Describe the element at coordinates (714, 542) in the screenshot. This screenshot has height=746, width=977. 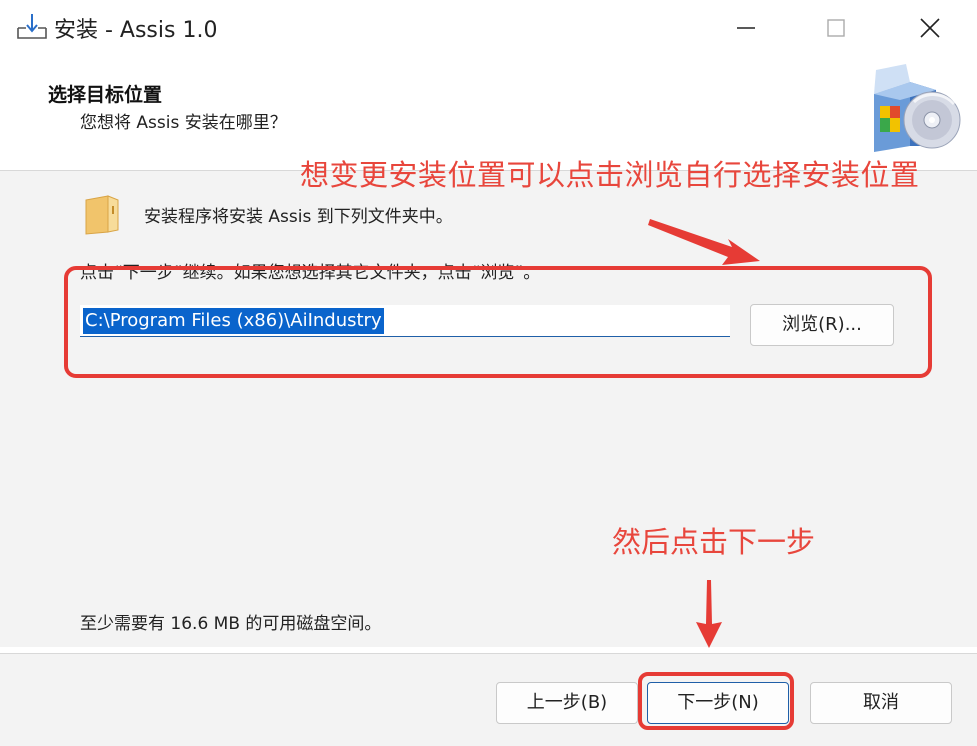
I see `annotation-bottom-text: 然后点击下一步` at that location.